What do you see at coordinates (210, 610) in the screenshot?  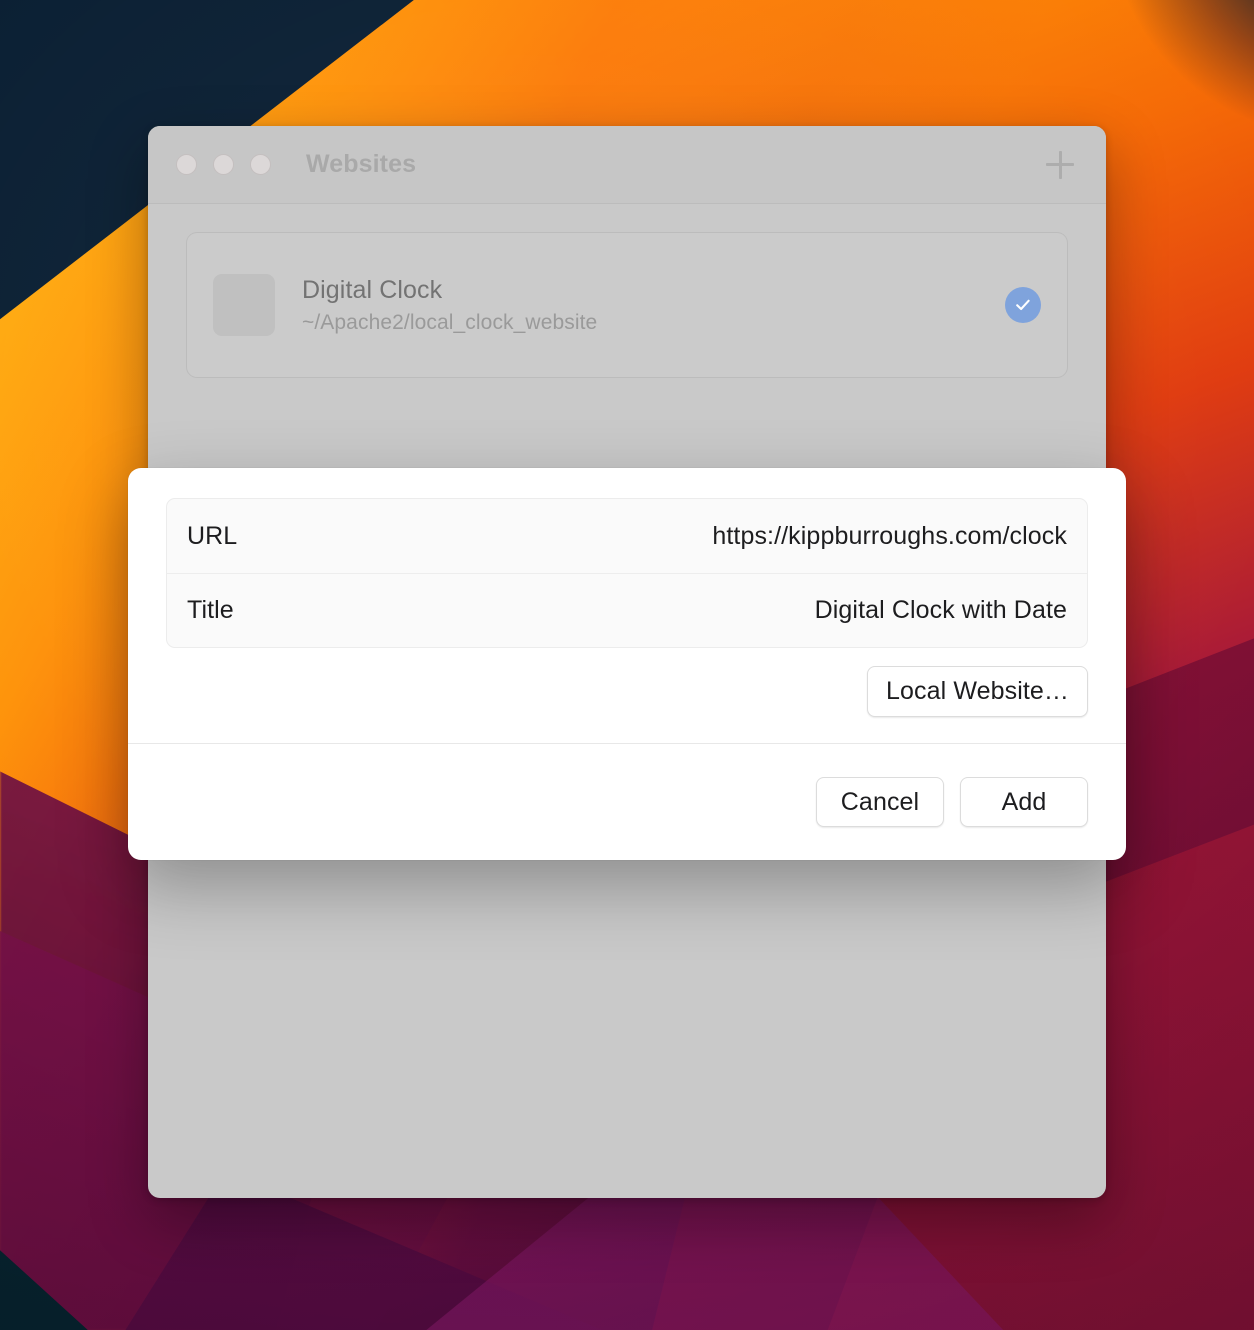 I see `title-field-label: Title` at bounding box center [210, 610].